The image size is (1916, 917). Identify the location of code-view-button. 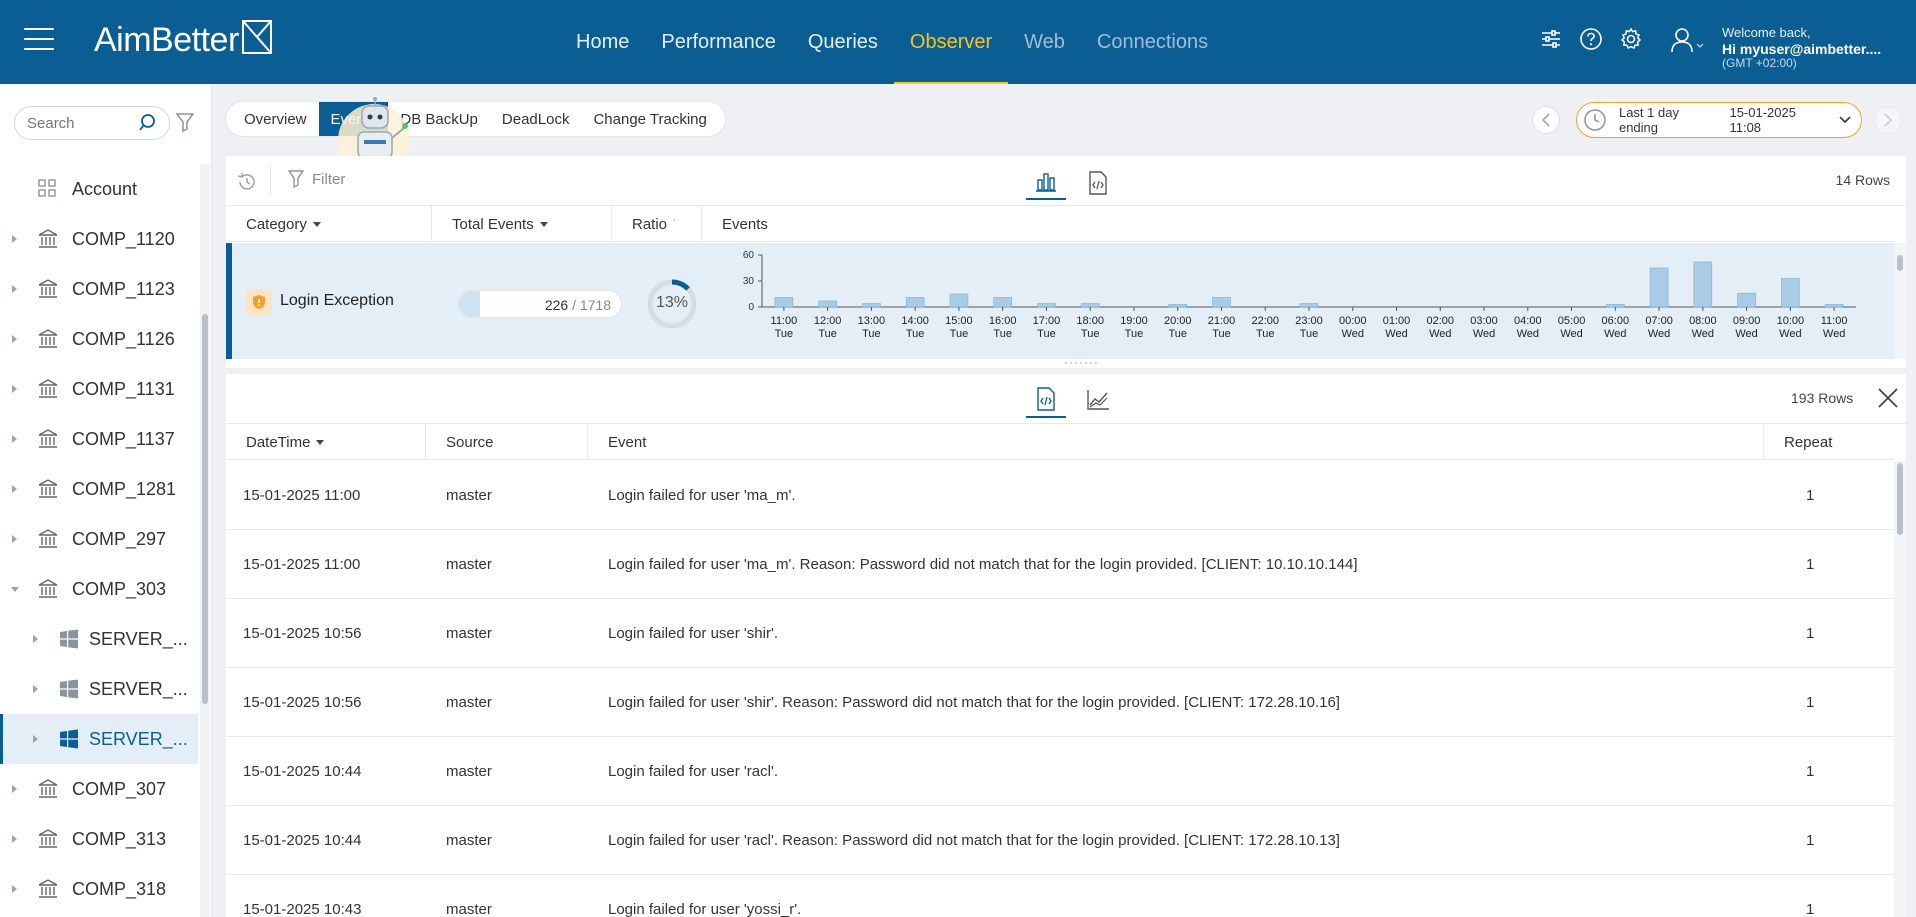
(1098, 183).